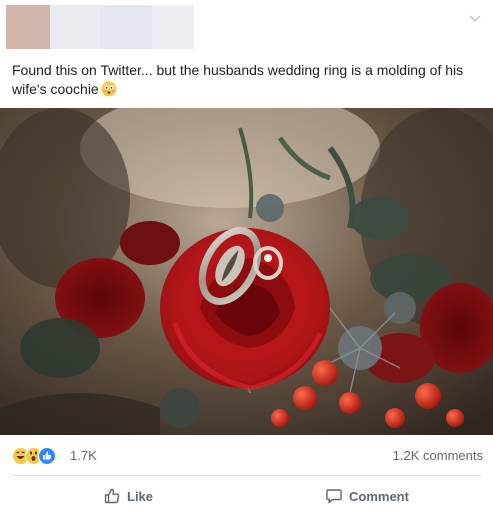 This screenshot has height=515, width=493. I want to click on comment-button: Comment, so click(367, 496).